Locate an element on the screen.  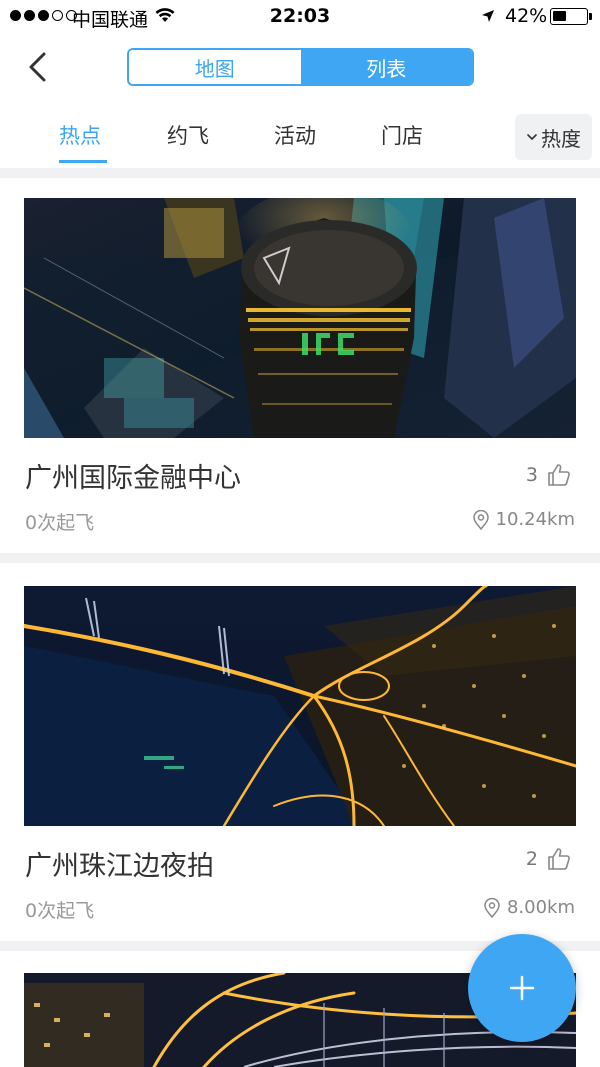
add-spot-button is located at coordinates (522, 988).